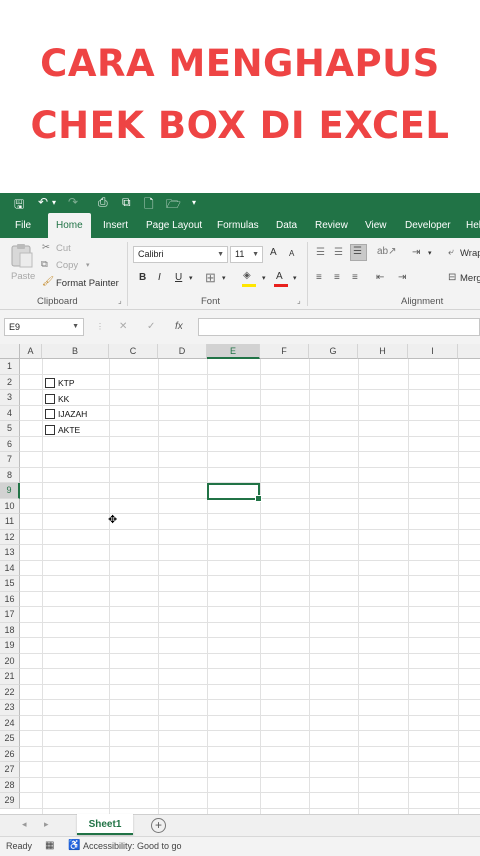  Describe the element at coordinates (22, 264) in the screenshot. I see `paste-button: Paste` at that location.